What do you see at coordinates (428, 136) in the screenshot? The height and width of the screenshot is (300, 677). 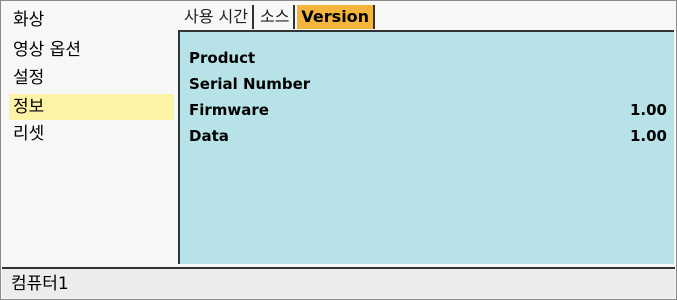 I see `info-row-data: Data 1.00` at bounding box center [428, 136].